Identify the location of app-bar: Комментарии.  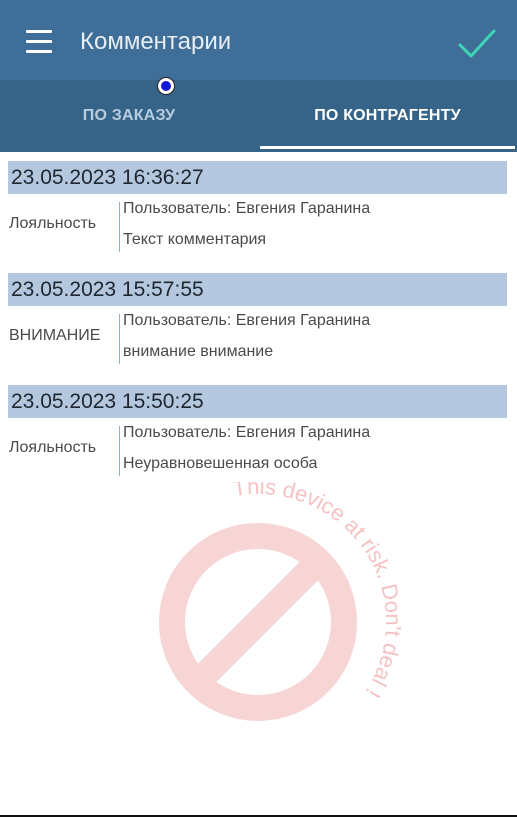
(258, 40).